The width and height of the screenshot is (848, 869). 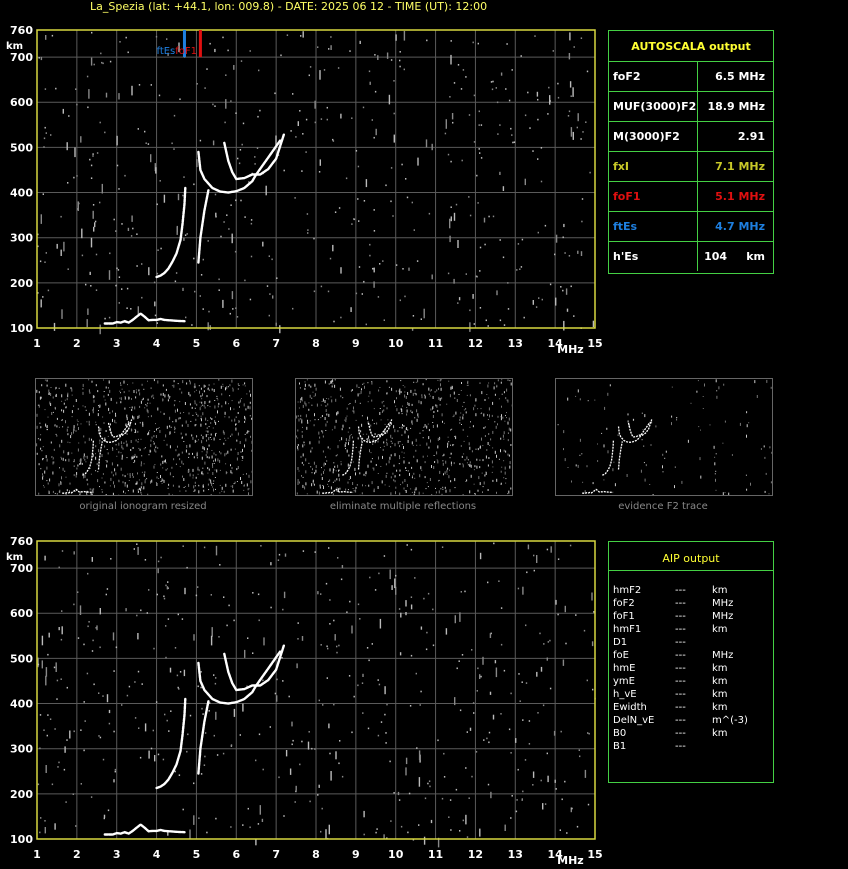 I want to click on y-tick-label: 100, so click(x=21, y=328).